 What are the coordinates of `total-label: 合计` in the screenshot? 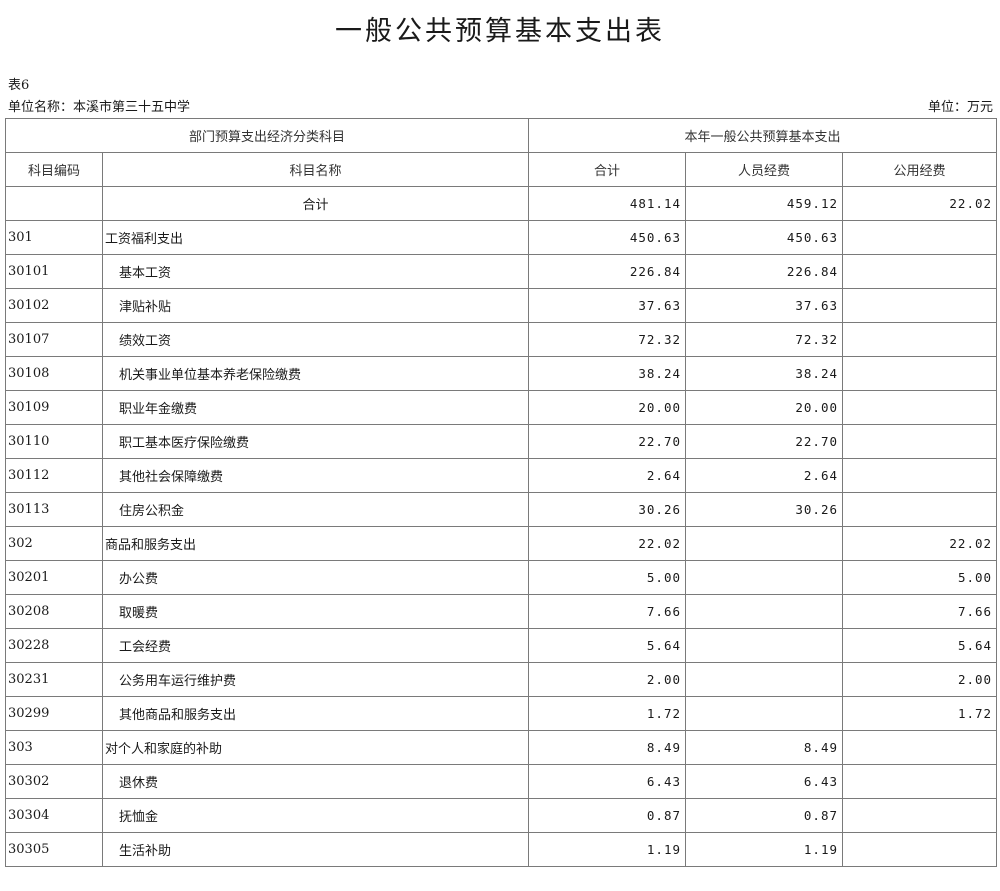 It's located at (315, 203).